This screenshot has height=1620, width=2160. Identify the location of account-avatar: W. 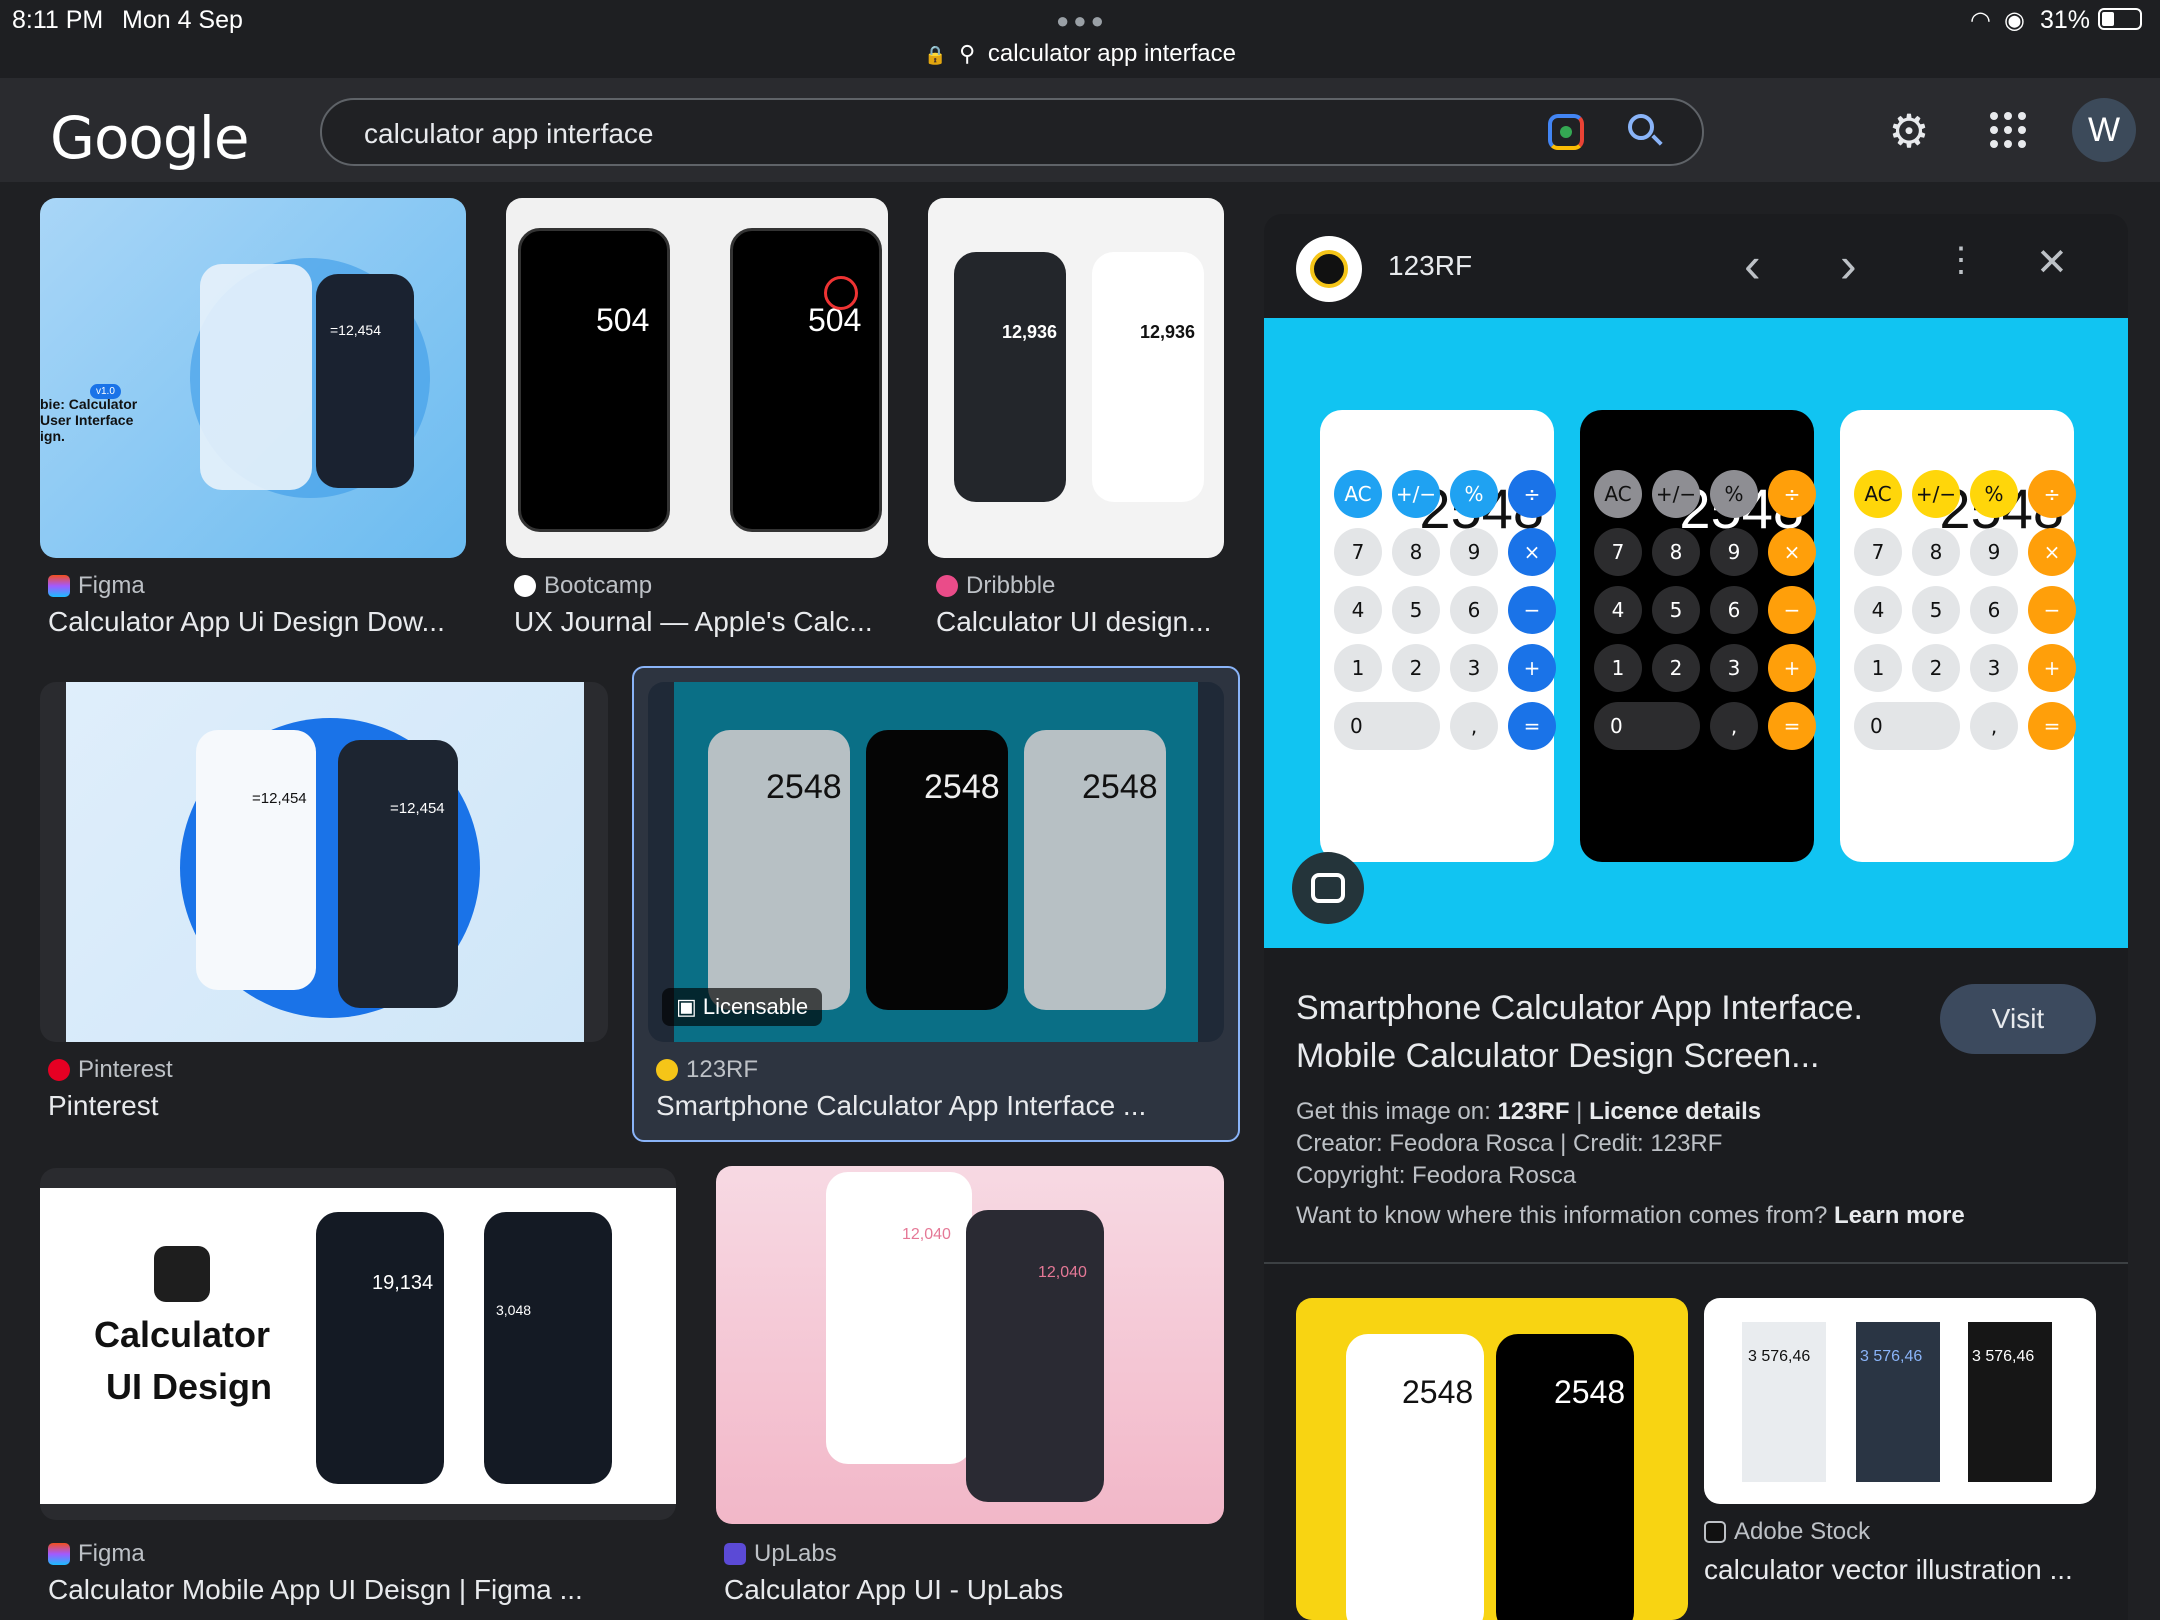
(2104, 130).